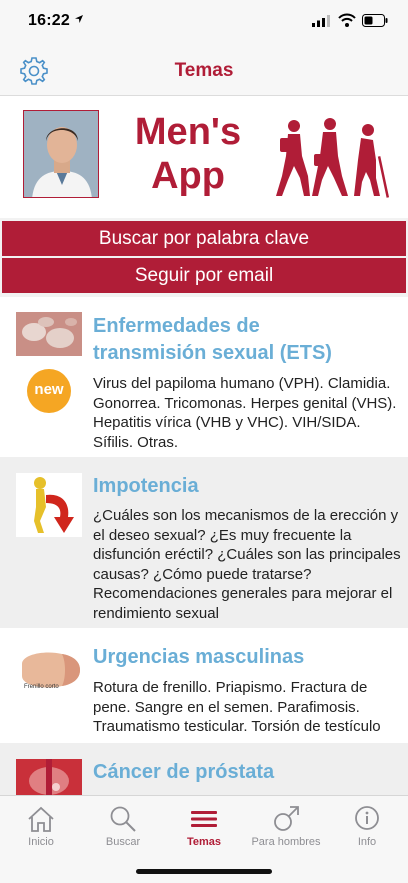 This screenshot has width=408, height=883. Describe the element at coordinates (375, 20) in the screenshot. I see `battery-icon` at that location.